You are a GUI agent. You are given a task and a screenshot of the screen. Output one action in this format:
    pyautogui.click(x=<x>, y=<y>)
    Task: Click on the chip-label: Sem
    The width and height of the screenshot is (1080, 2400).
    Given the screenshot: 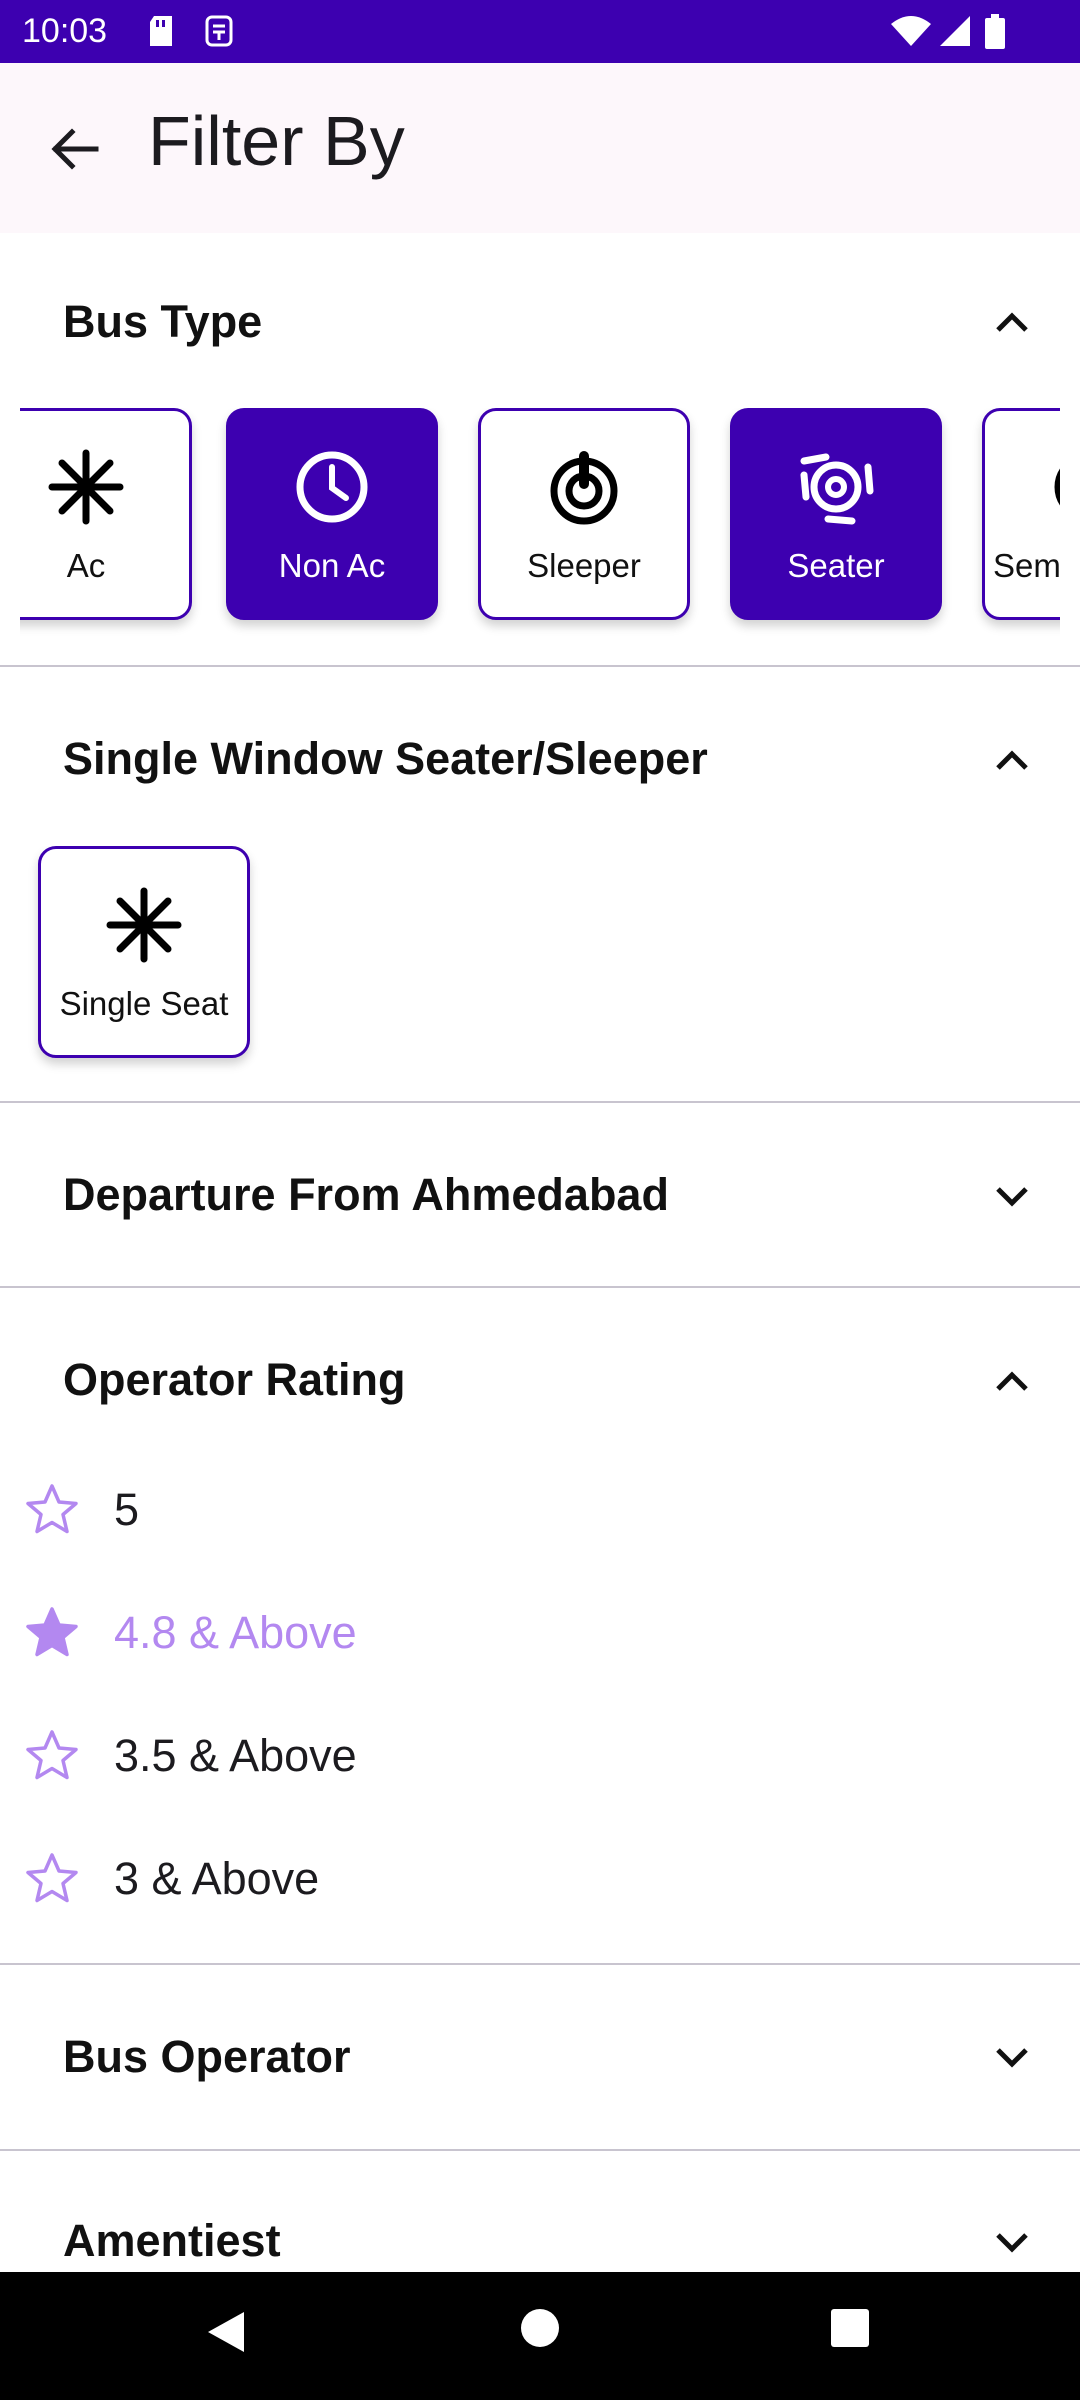 What is the action you would take?
    pyautogui.click(x=1026, y=565)
    